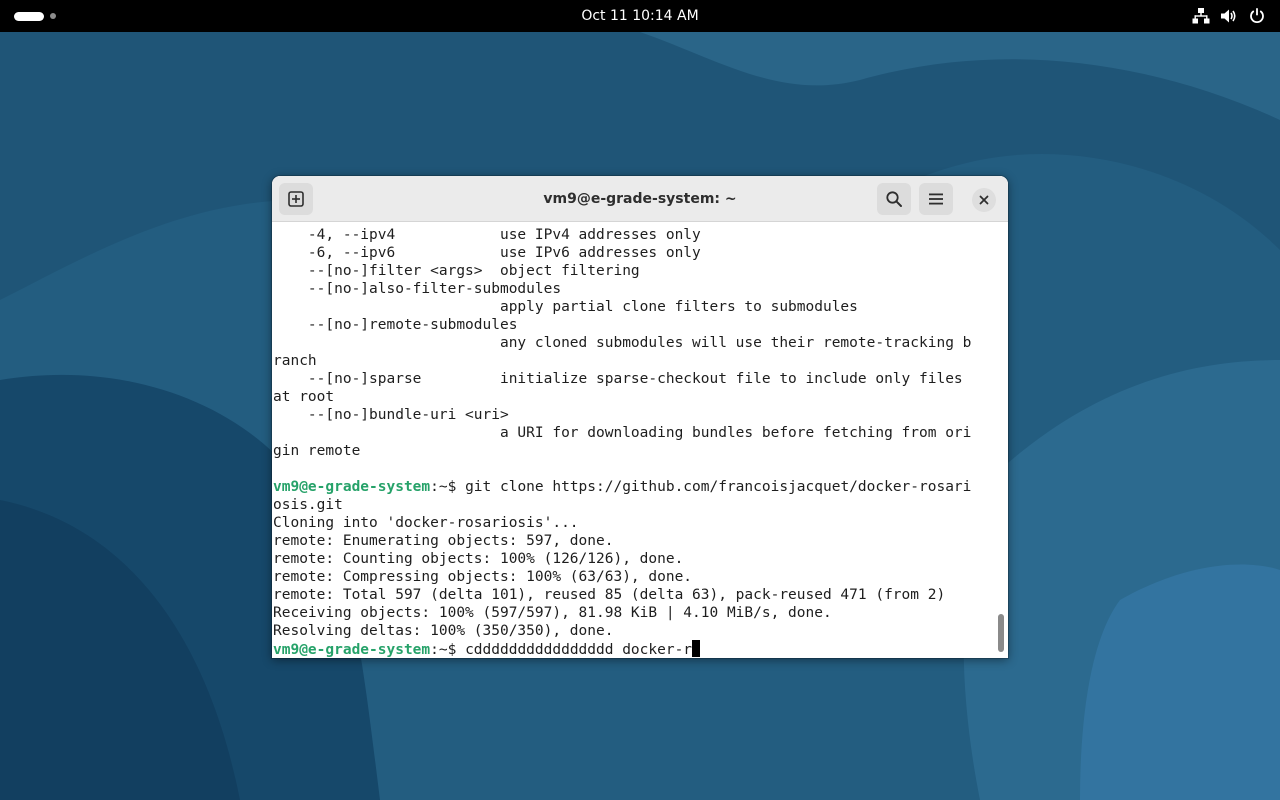 This screenshot has width=1280, height=800. What do you see at coordinates (634, 325) in the screenshot?
I see `terminal-line: --[no-]remote-submodules` at bounding box center [634, 325].